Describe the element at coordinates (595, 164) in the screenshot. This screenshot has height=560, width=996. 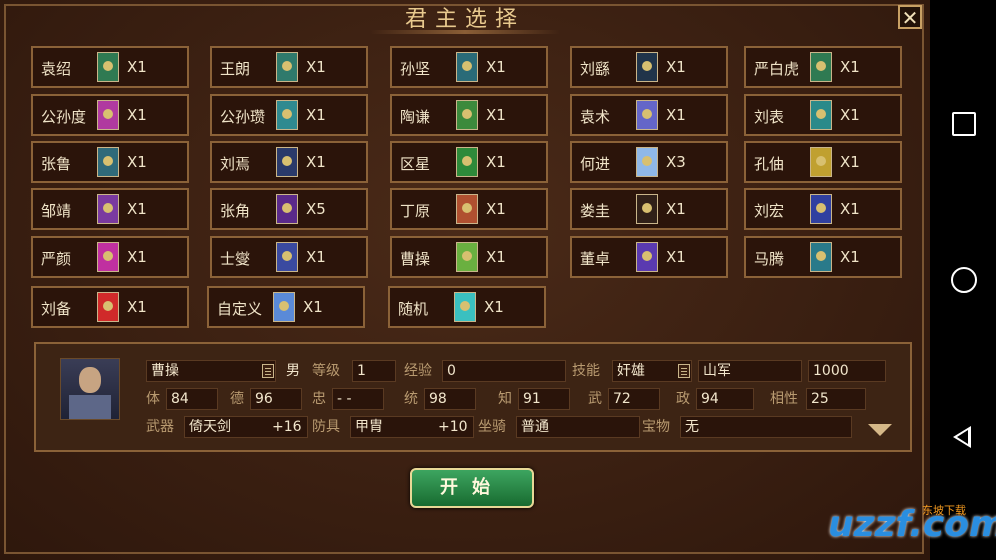
I see `lord-name: 何进` at that location.